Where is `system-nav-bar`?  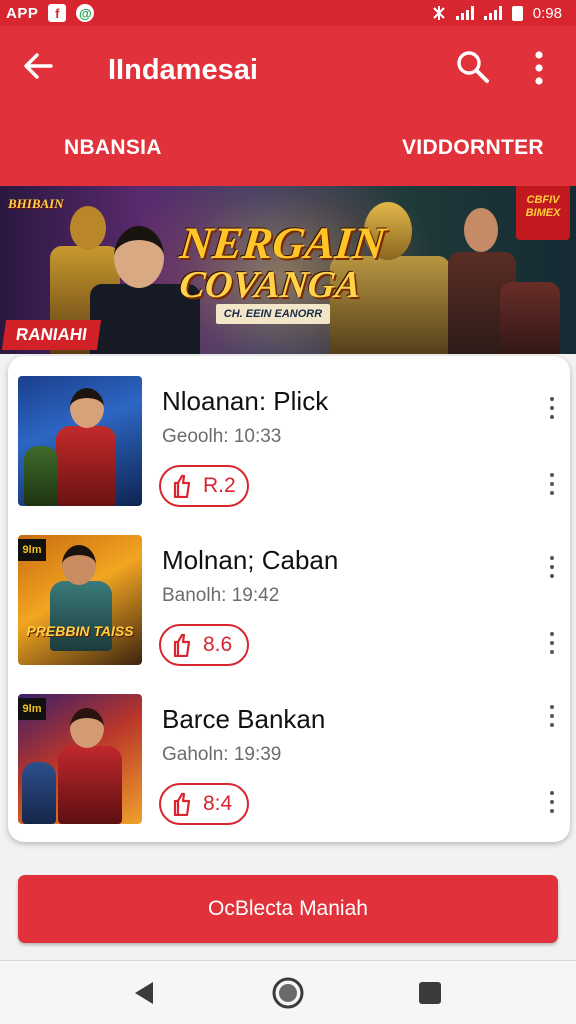 system-nav-bar is located at coordinates (288, 992).